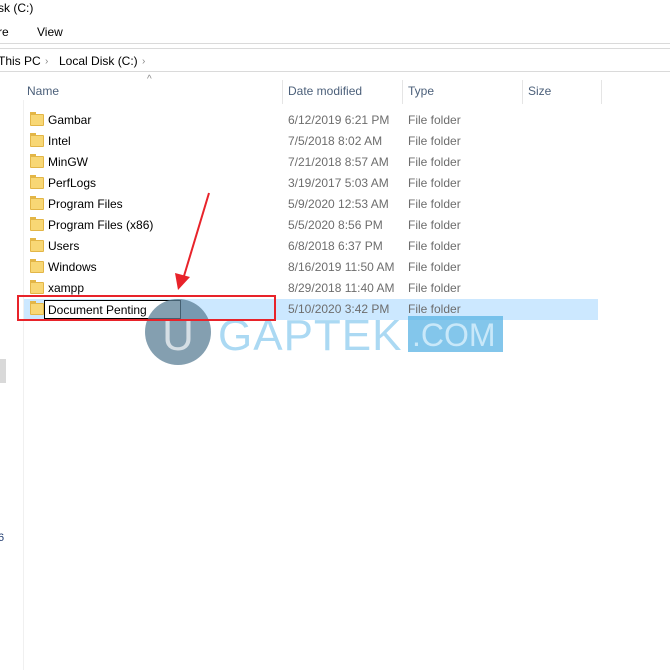 Image resolution: width=670 pixels, height=670 pixels. I want to click on file-date: 5/9/2020 12:53 AM, so click(338, 204).